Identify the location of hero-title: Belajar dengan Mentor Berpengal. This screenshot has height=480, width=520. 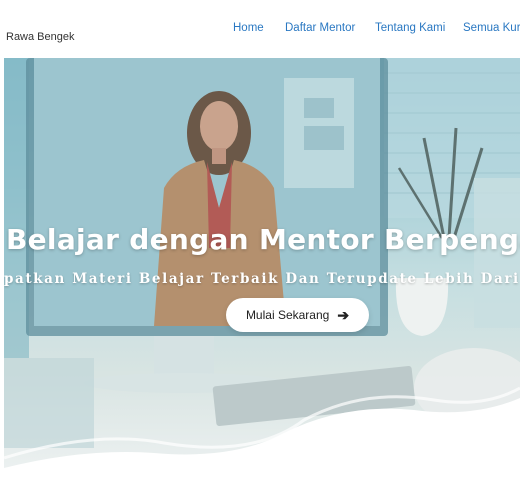
(263, 239).